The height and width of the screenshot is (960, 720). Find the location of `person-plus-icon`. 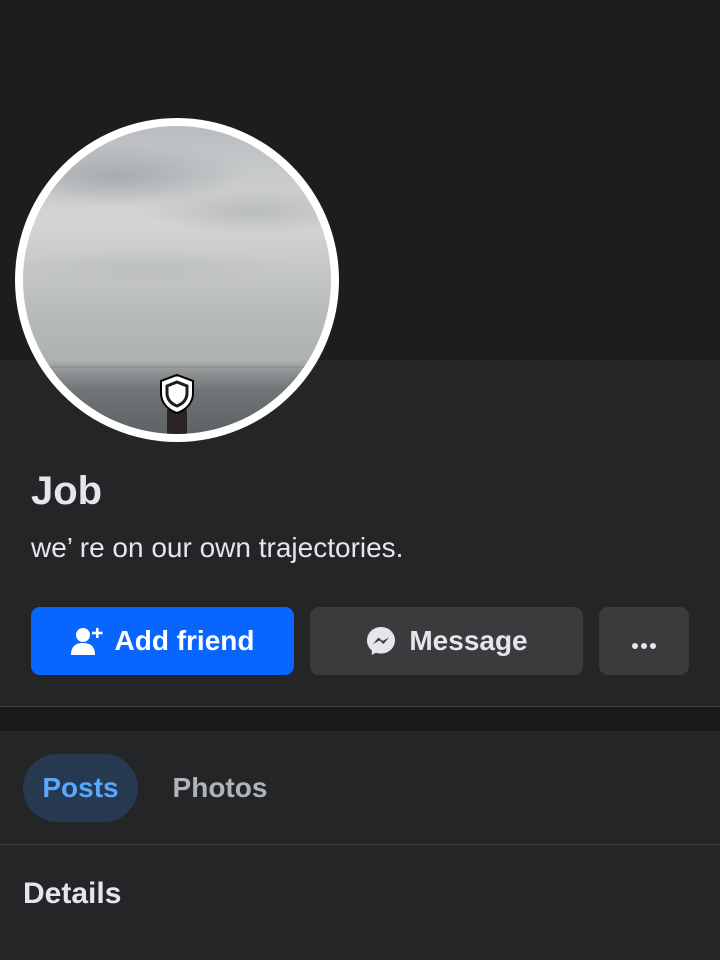

person-plus-icon is located at coordinates (86, 641).